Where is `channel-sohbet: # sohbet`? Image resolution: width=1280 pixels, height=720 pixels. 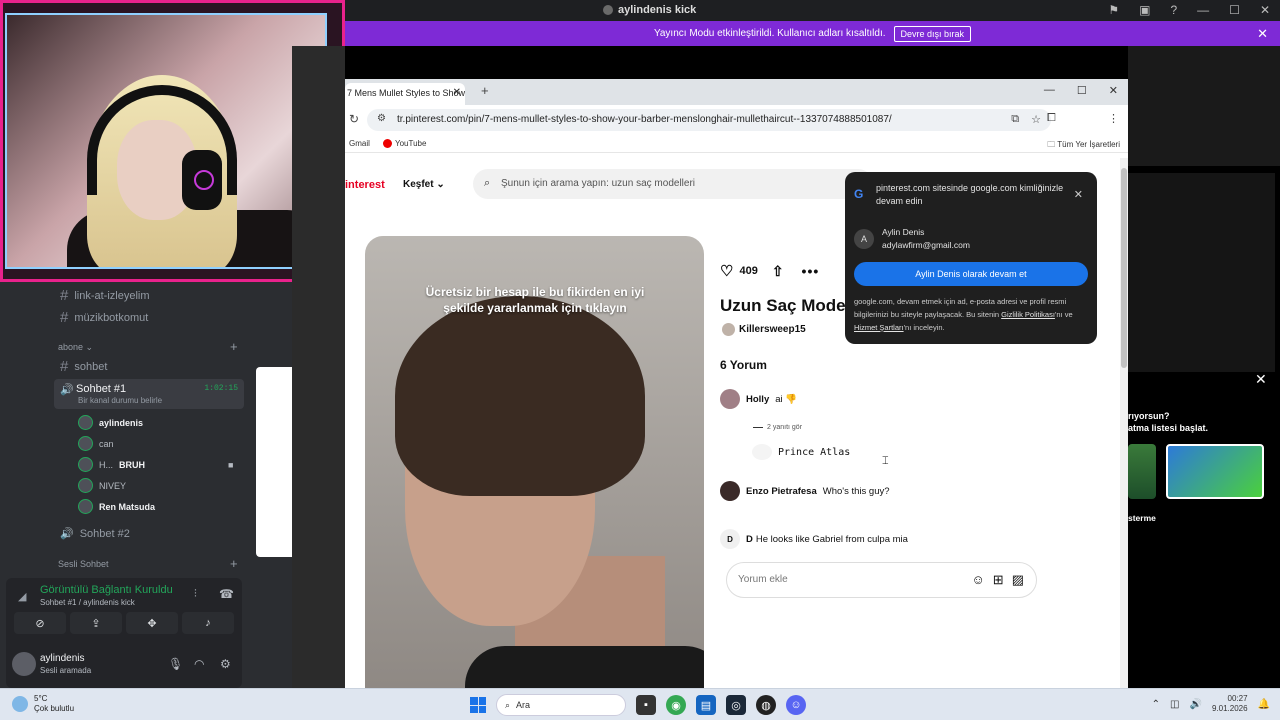
channel-sohbet: # sohbet is located at coordinates (83, 366).